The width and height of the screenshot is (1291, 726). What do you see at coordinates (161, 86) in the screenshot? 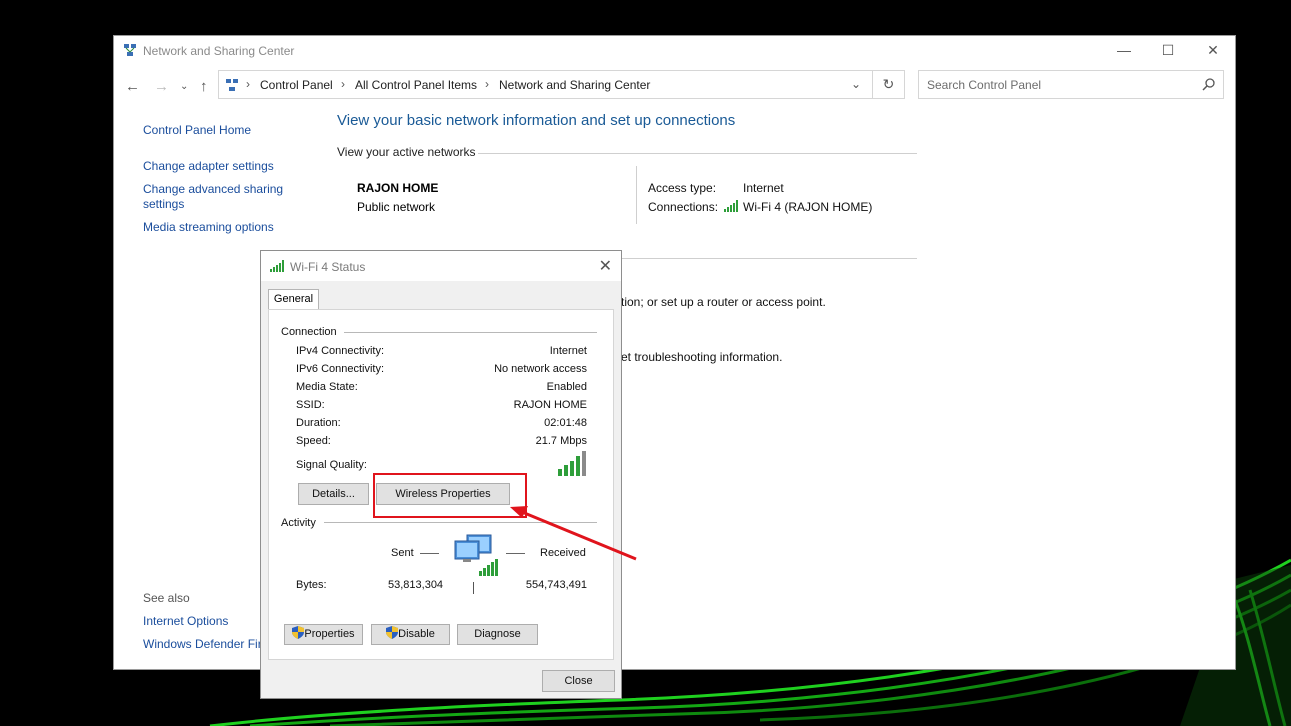
I see `forward-arrow-icon: →` at bounding box center [161, 86].